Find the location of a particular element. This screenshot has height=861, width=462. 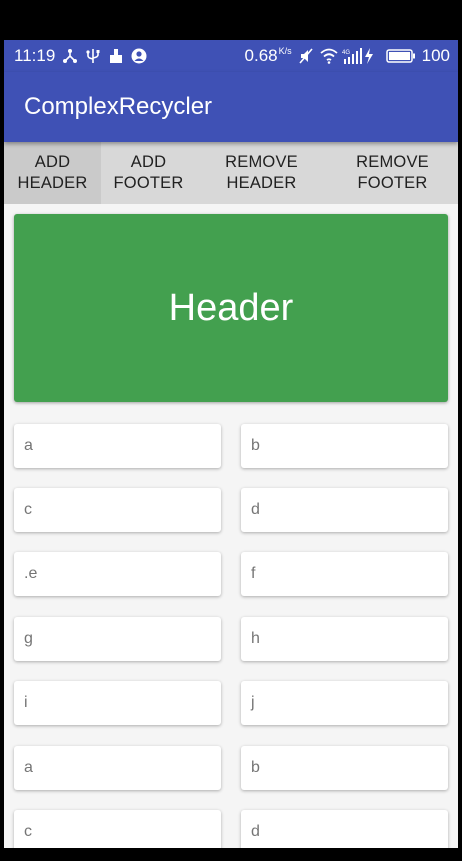

network-speed-value: 0.68 is located at coordinates (261, 55).